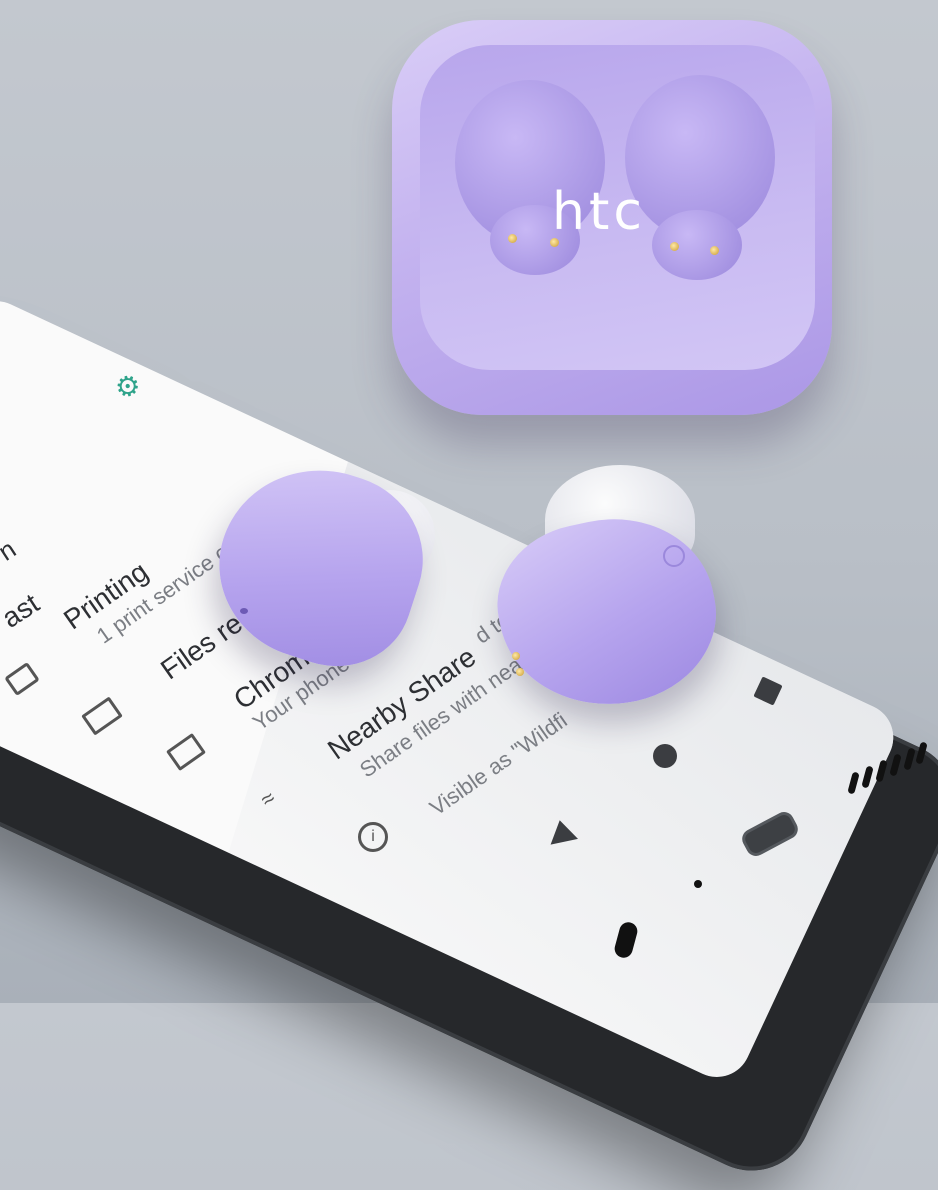  What do you see at coordinates (698, 884) in the screenshot?
I see `microphone-hole` at bounding box center [698, 884].